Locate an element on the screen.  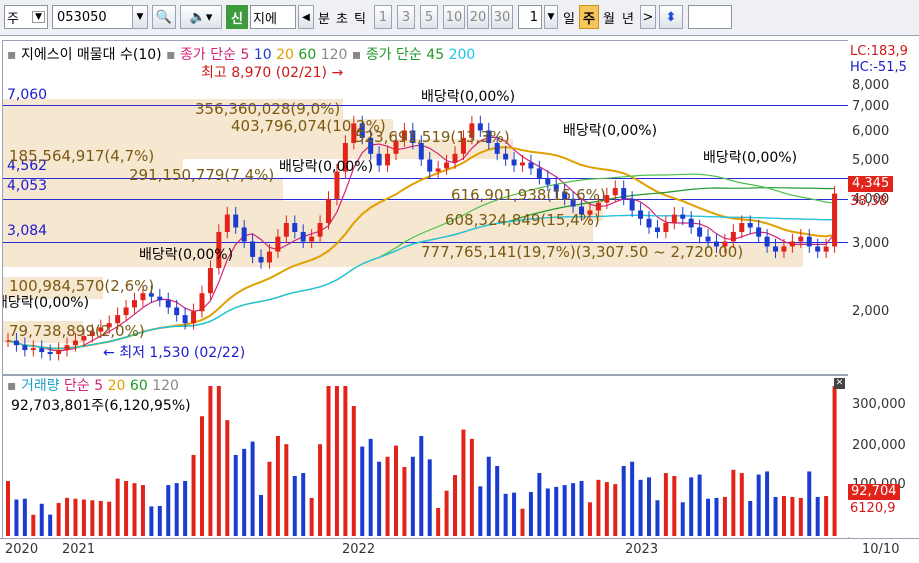
chevron-down-icon: ▼ is located at coordinates (140, 17).